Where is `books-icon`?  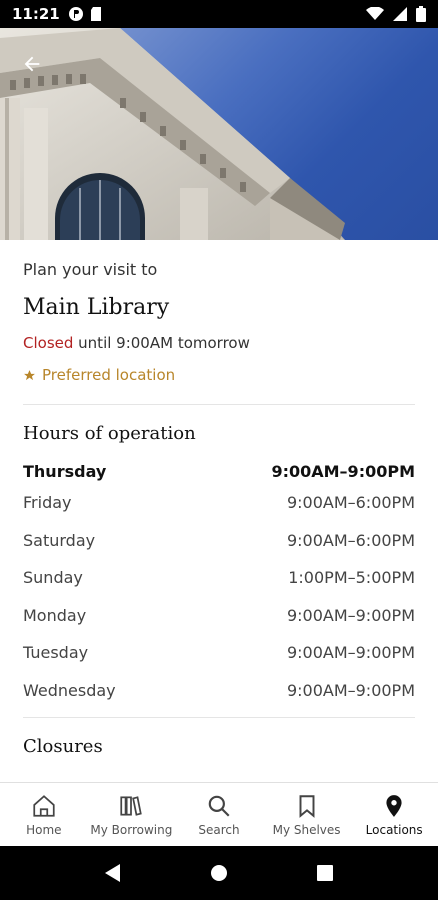 books-icon is located at coordinates (131, 805).